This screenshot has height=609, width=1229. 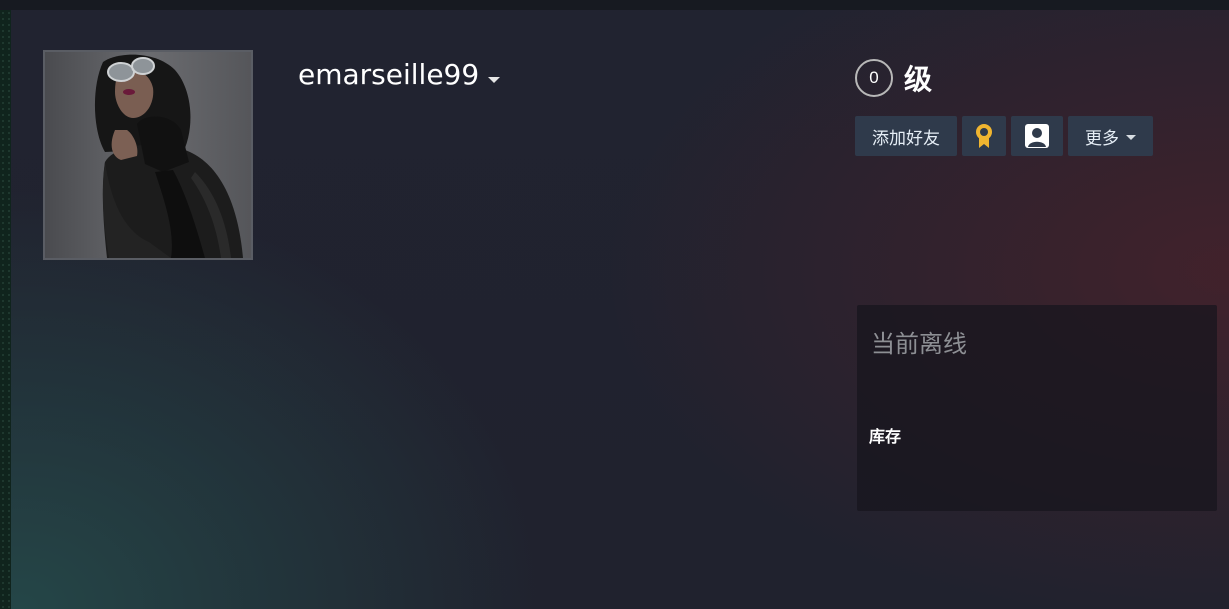 I want to click on avatar, so click(x=148, y=155).